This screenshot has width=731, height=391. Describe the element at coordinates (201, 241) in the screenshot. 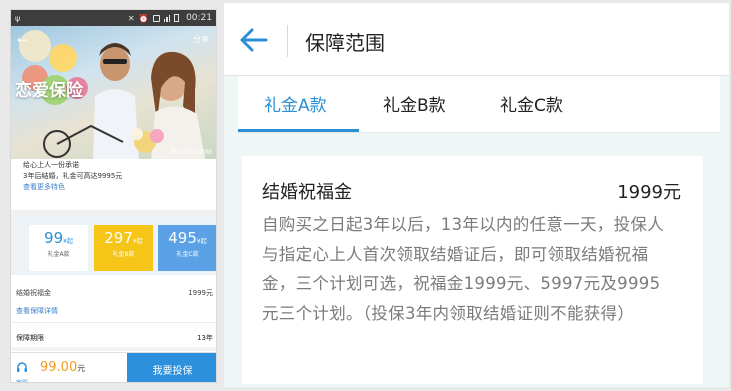

I see `plan-c-unit: ¥起` at that location.